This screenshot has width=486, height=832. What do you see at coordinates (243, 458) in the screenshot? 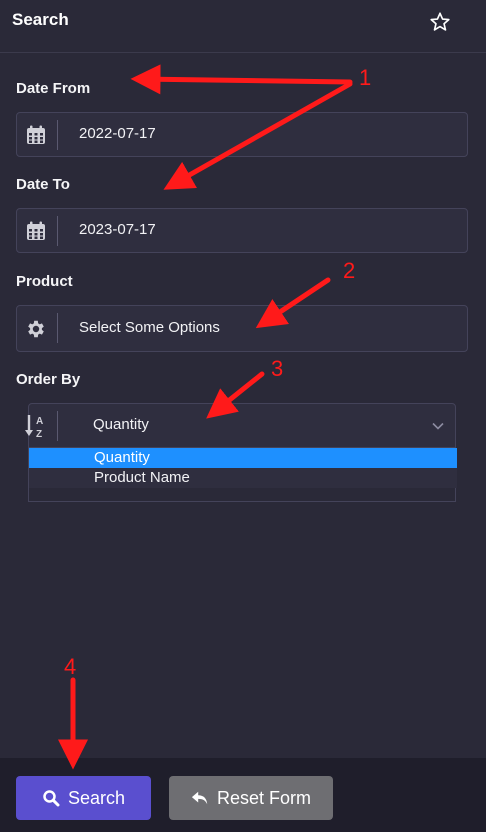
I see `dropdown-option-quantity: Quantity` at bounding box center [243, 458].